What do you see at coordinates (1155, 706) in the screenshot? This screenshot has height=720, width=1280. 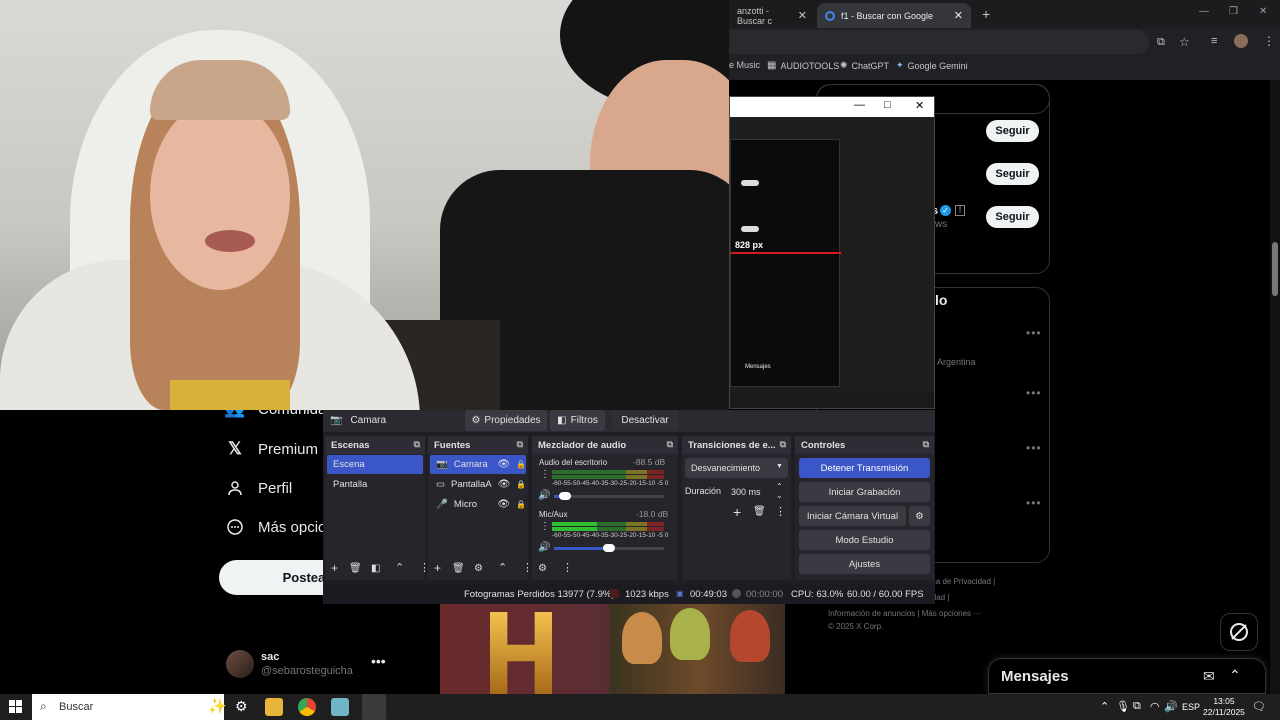 I see `wifi-icon: ◠` at bounding box center [1155, 706].